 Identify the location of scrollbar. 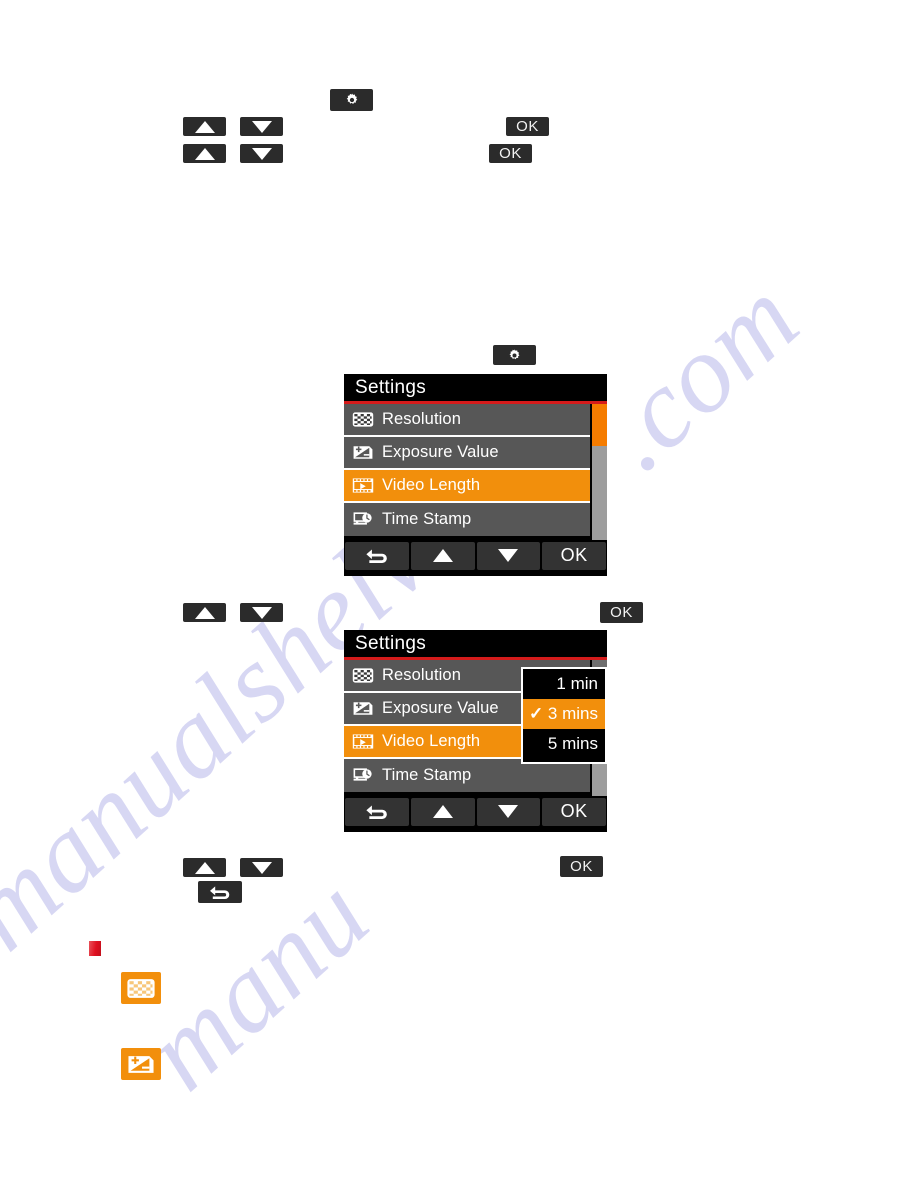
(598, 471).